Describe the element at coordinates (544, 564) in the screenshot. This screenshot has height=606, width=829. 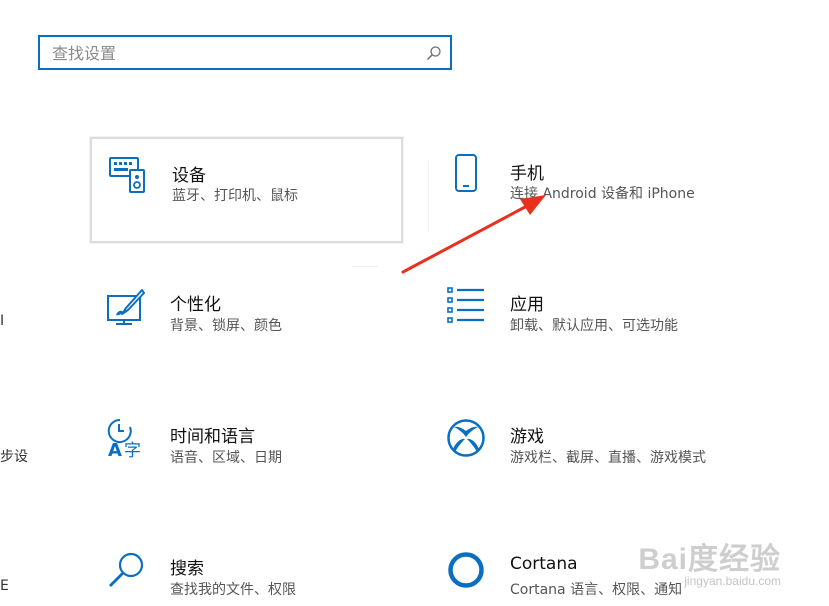
I see `tile-title: Cortana` at that location.